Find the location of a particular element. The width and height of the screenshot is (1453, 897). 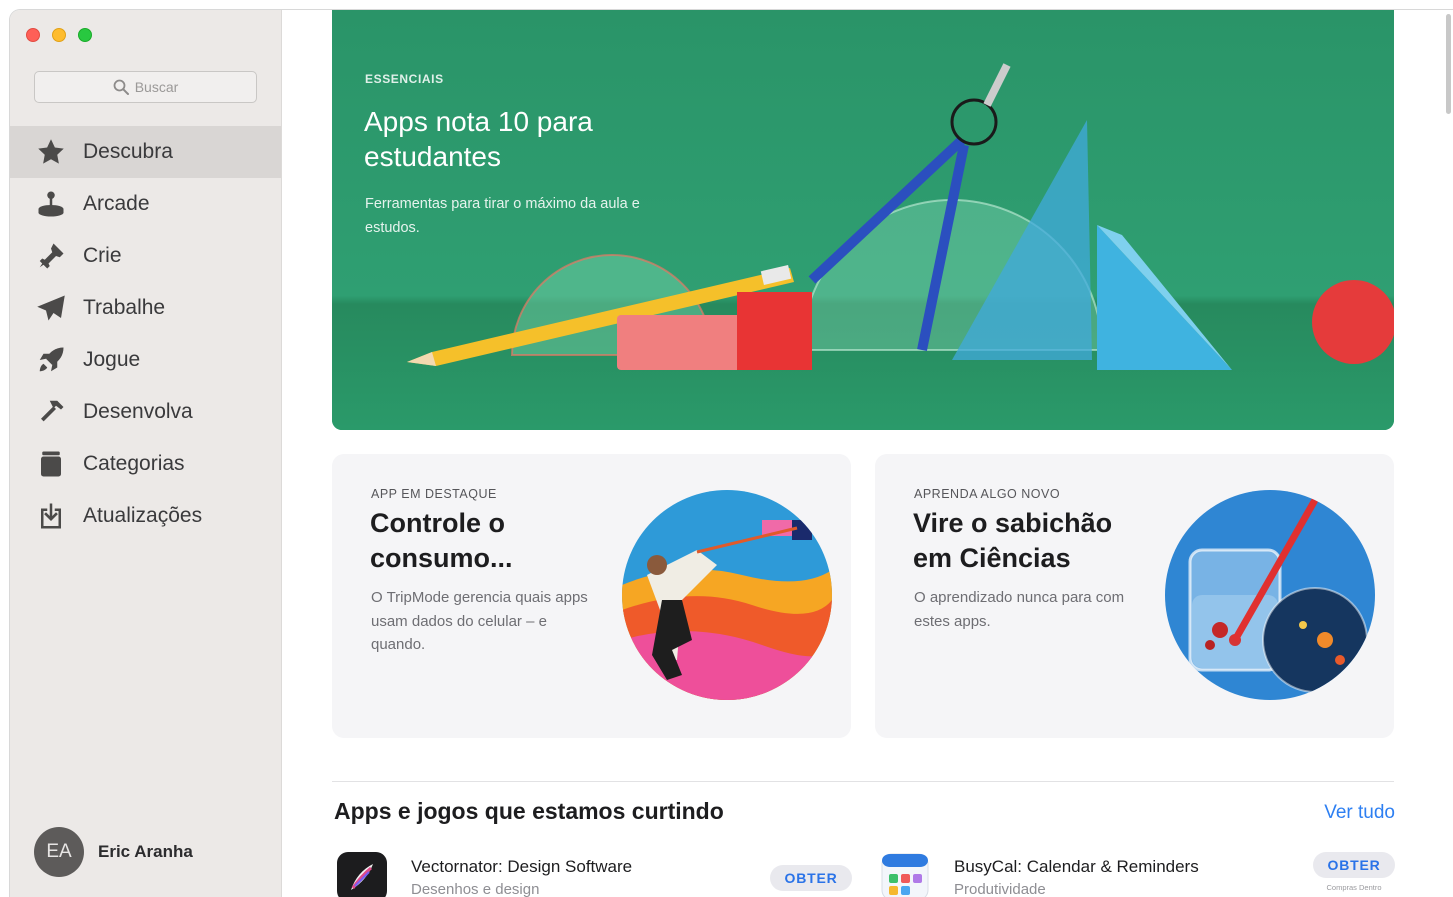

vectornator-icon is located at coordinates (362, 874).